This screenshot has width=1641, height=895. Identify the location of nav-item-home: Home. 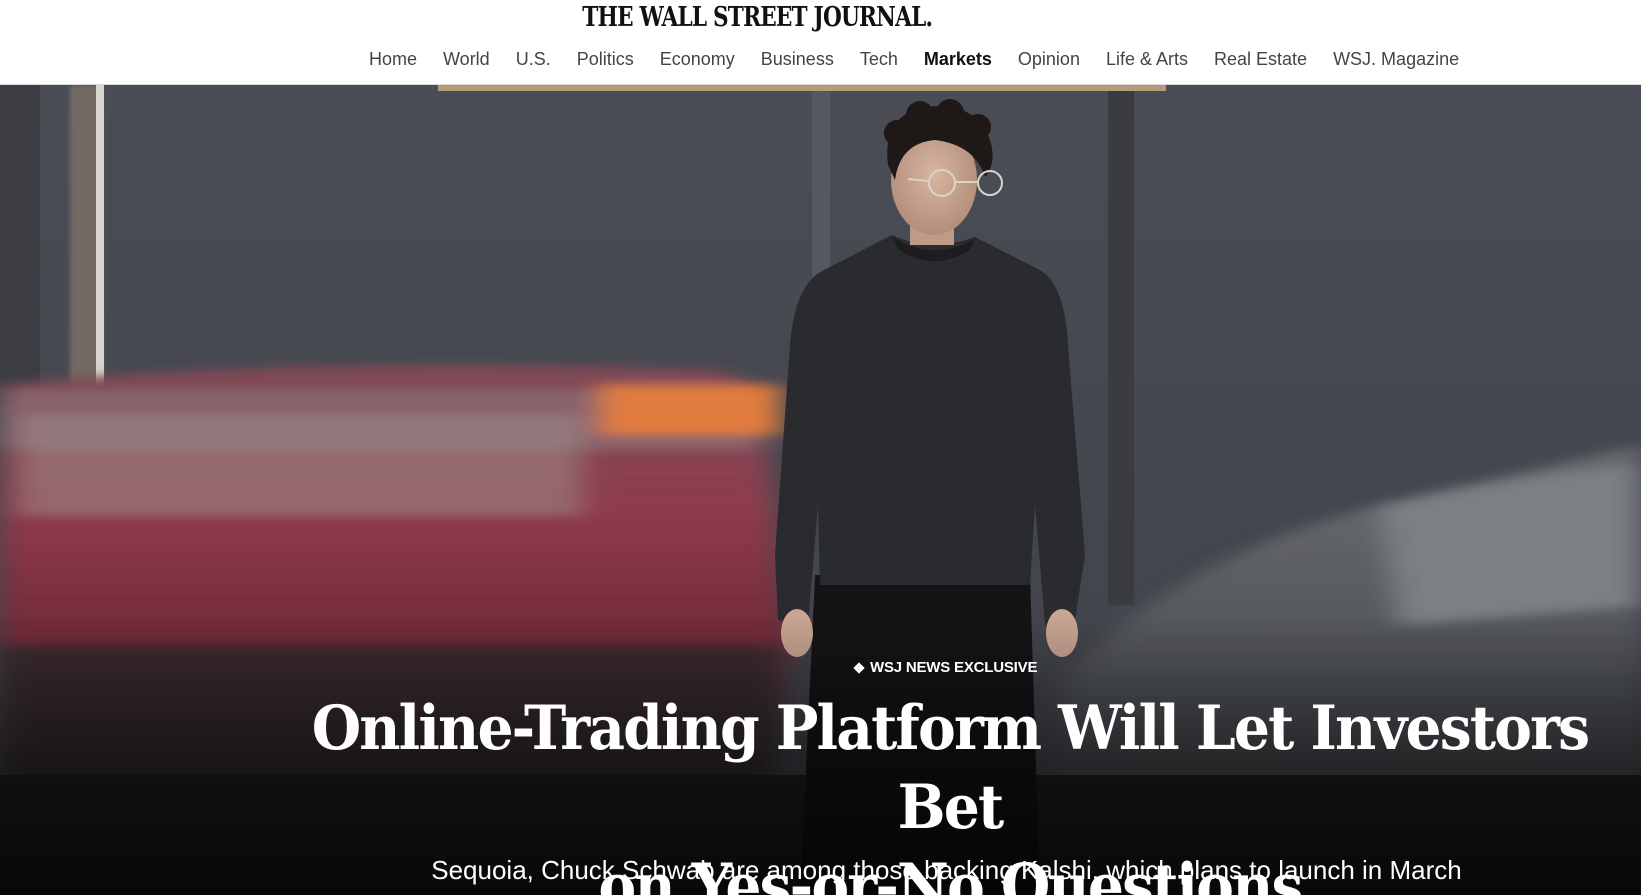
(393, 59).